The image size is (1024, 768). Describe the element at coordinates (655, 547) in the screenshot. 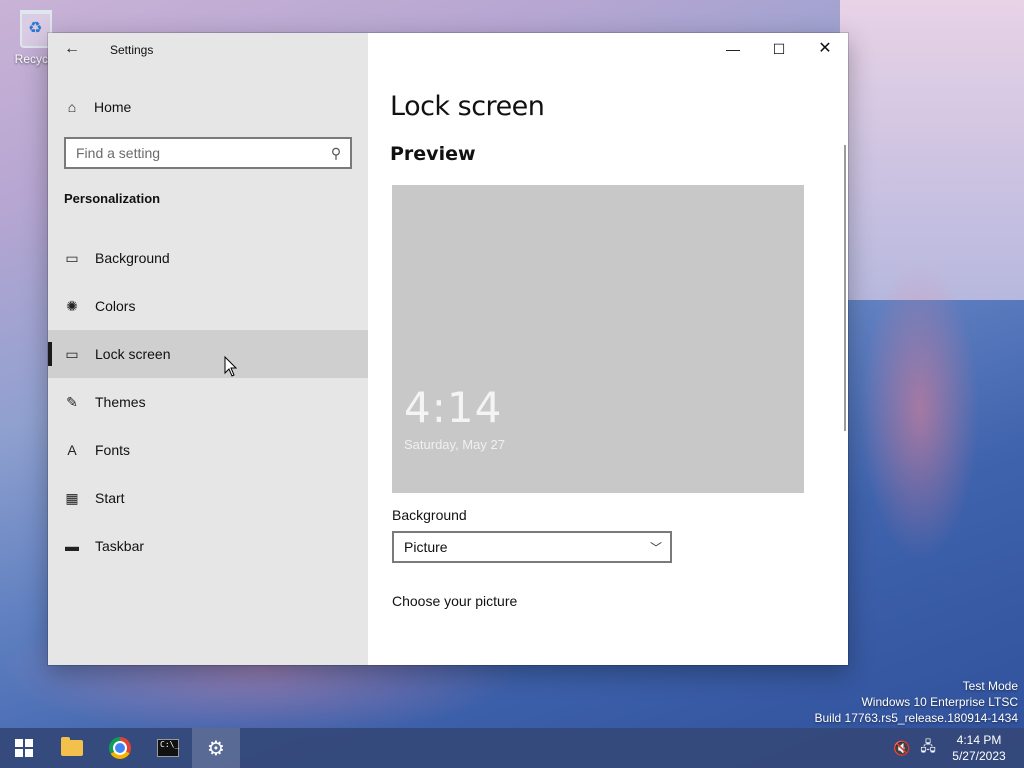

I see `chevron-down-icon: ﹀` at that location.